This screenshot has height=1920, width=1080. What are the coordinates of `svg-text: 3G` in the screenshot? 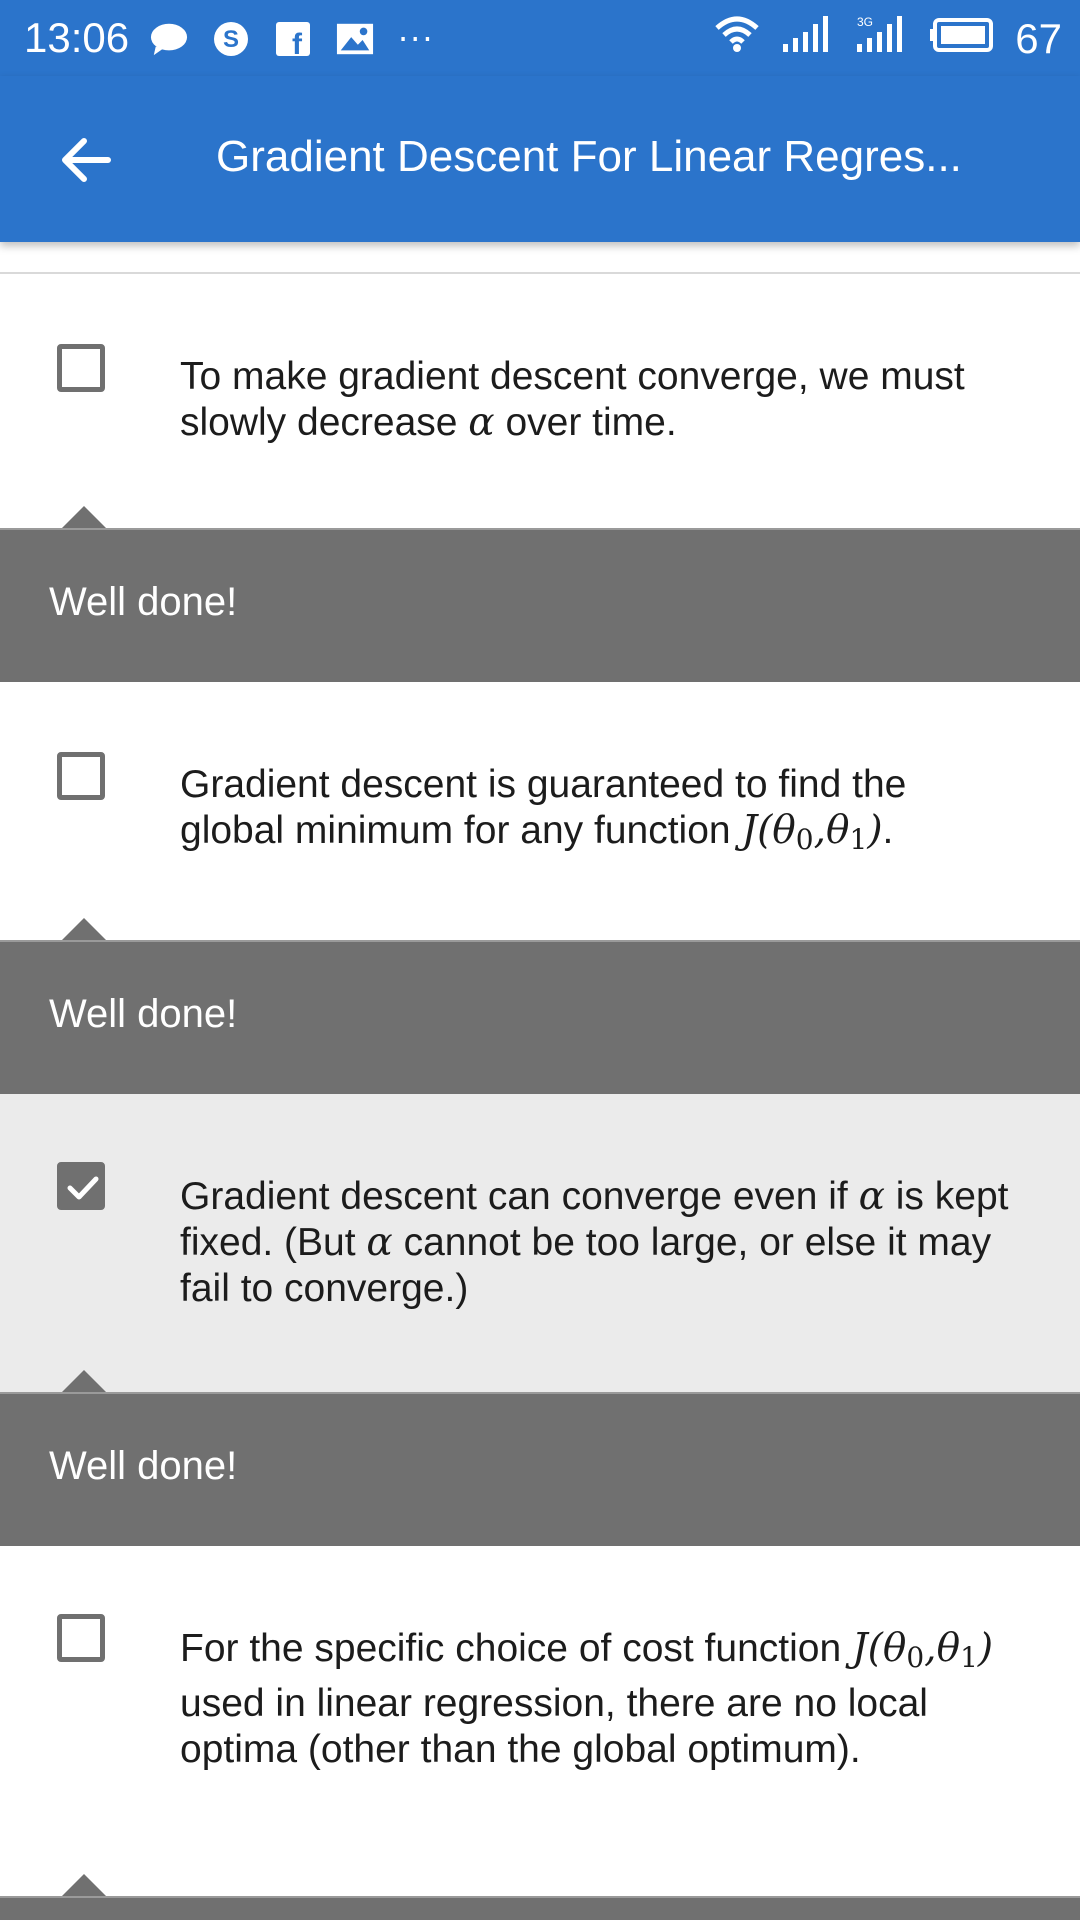 It's located at (865, 22).